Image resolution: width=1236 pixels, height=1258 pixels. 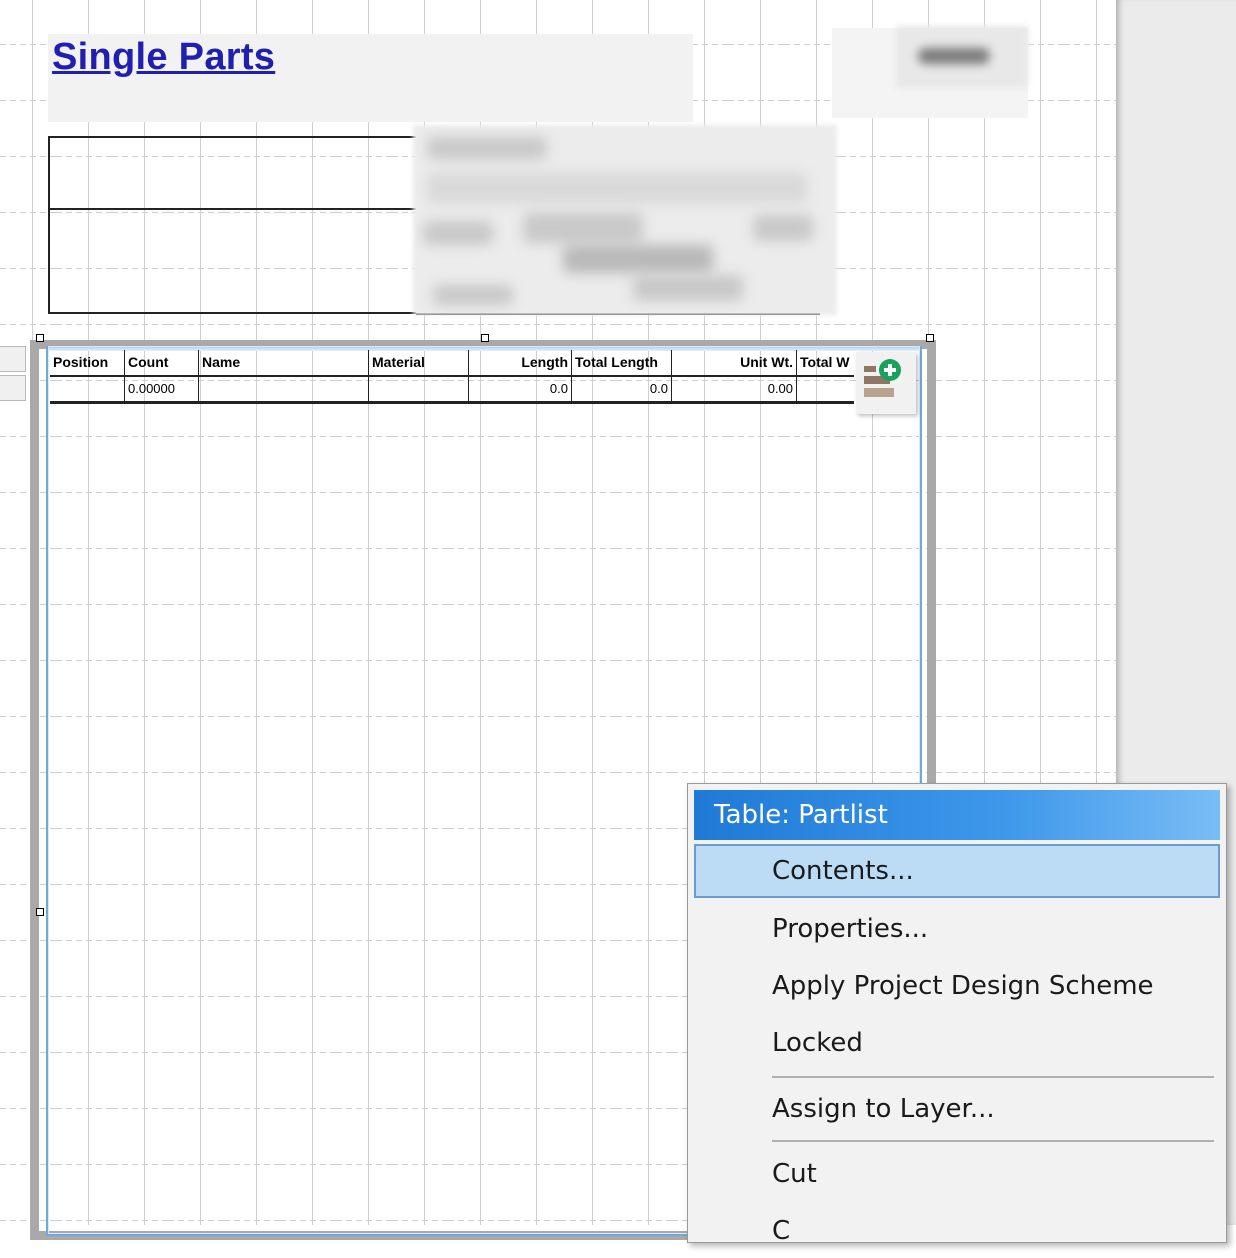 What do you see at coordinates (40, 338) in the screenshot?
I see `resize-handle-top-left` at bounding box center [40, 338].